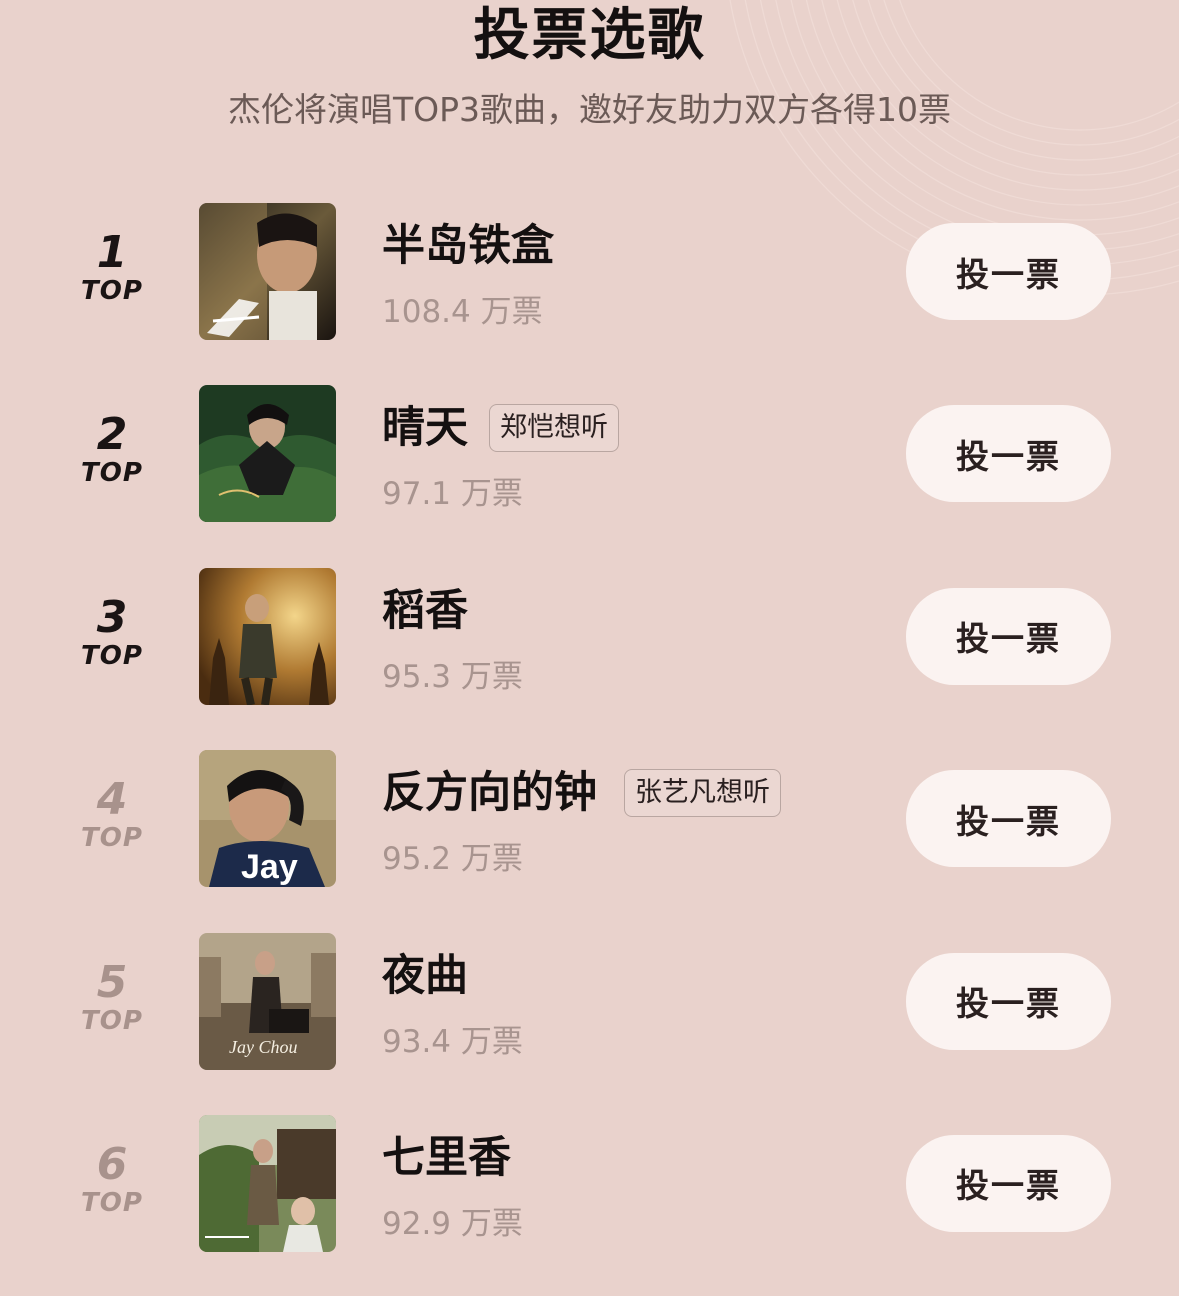 The width and height of the screenshot is (1179, 1296). I want to click on rank-number: 1, so click(112, 252).